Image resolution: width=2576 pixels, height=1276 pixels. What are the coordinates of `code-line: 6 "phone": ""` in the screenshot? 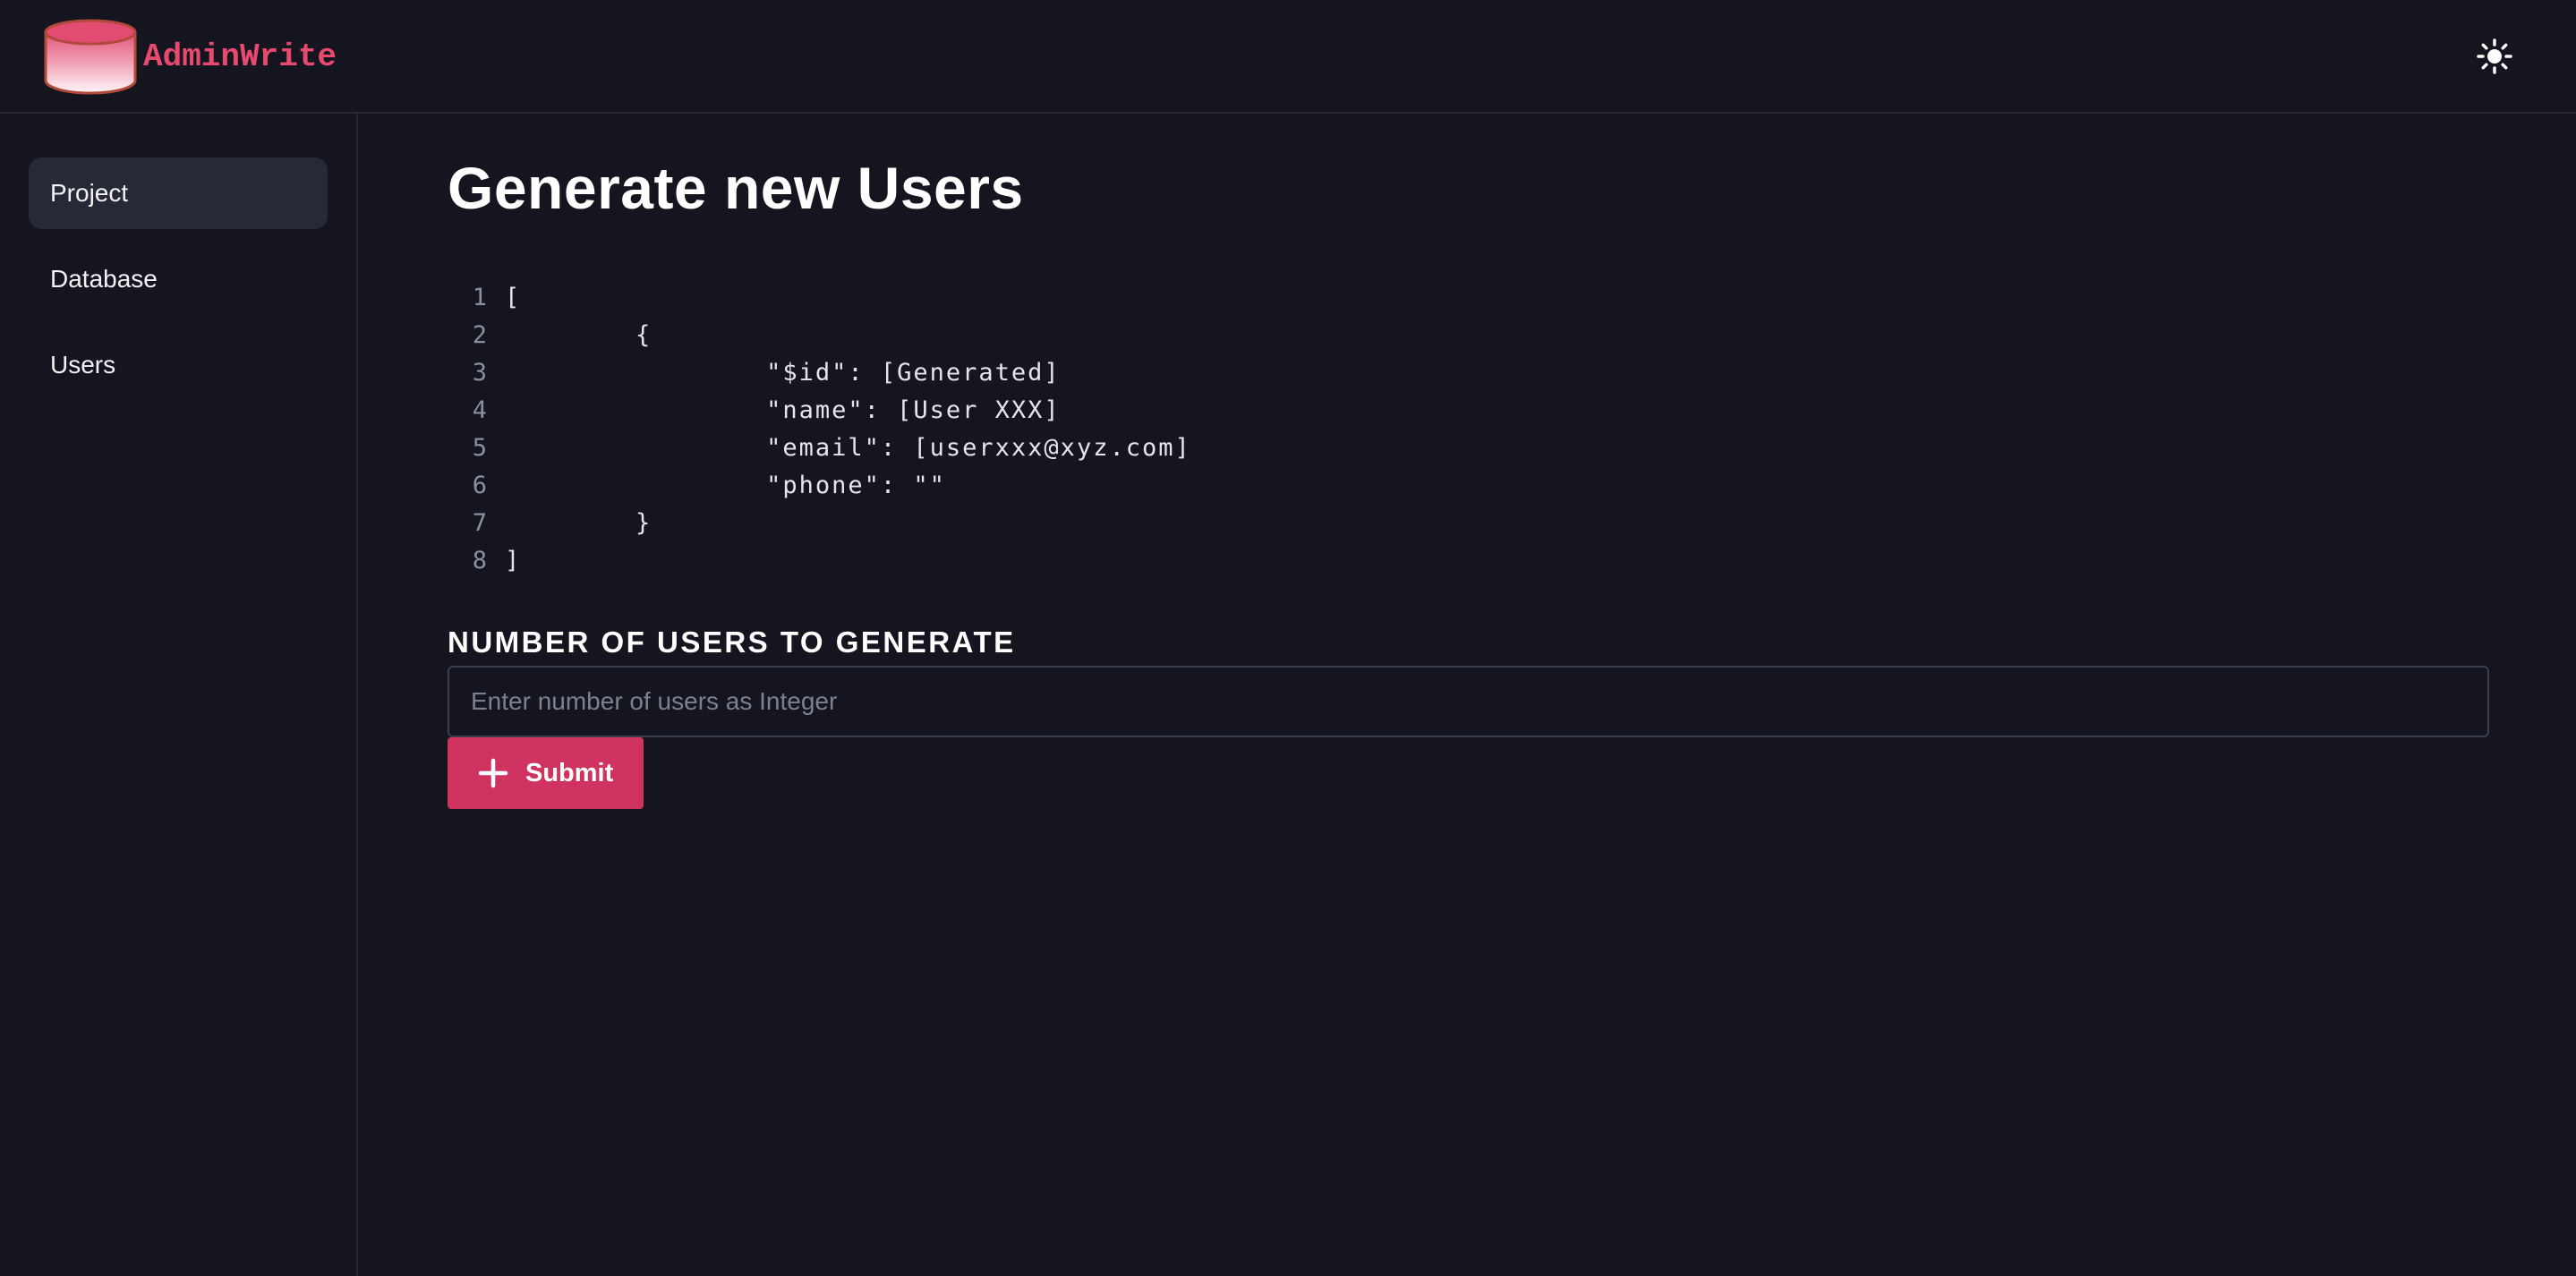 It's located at (819, 486).